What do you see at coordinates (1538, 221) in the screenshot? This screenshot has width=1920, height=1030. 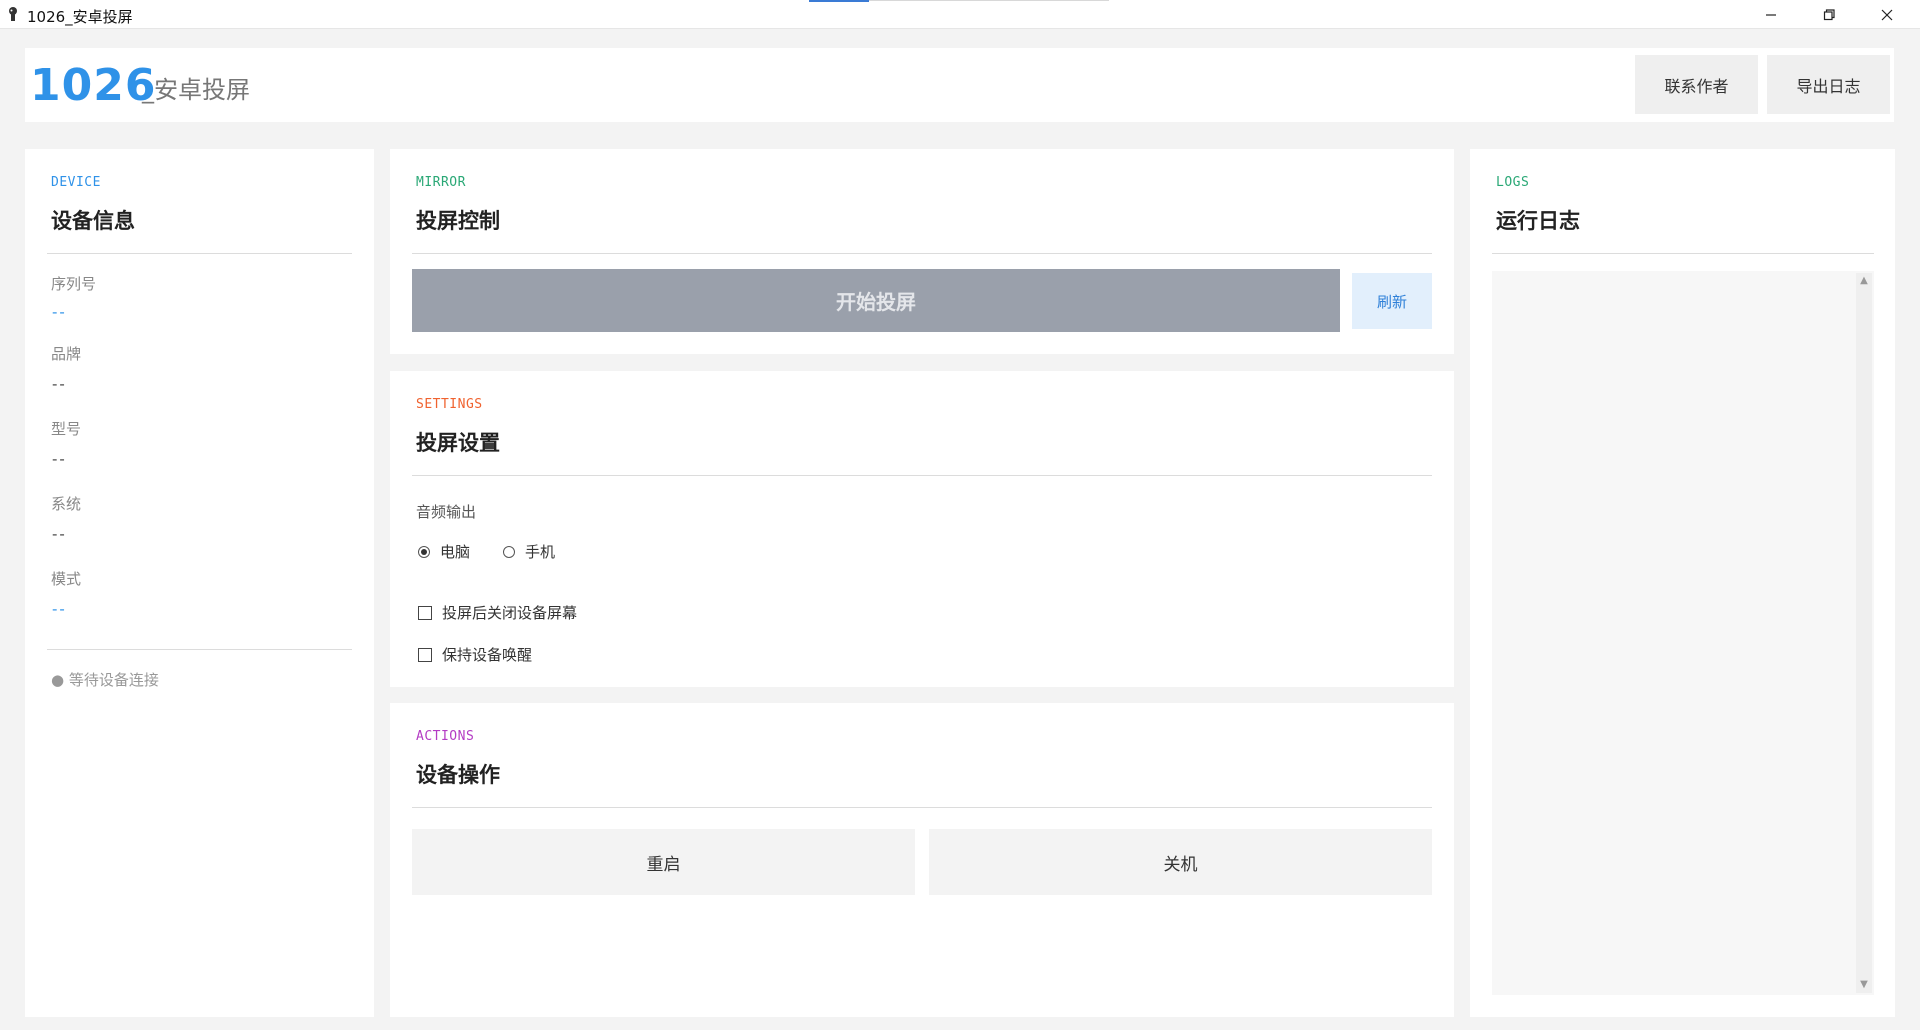 I see `logs-title: 运行日志` at bounding box center [1538, 221].